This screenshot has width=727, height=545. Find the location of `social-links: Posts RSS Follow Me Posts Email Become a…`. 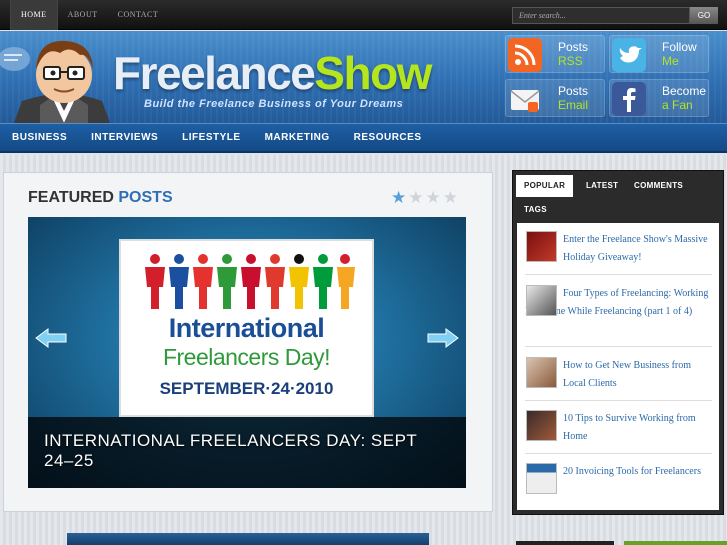

social-links: Posts RSS Follow Me Posts Email Become a… is located at coordinates (611, 77).